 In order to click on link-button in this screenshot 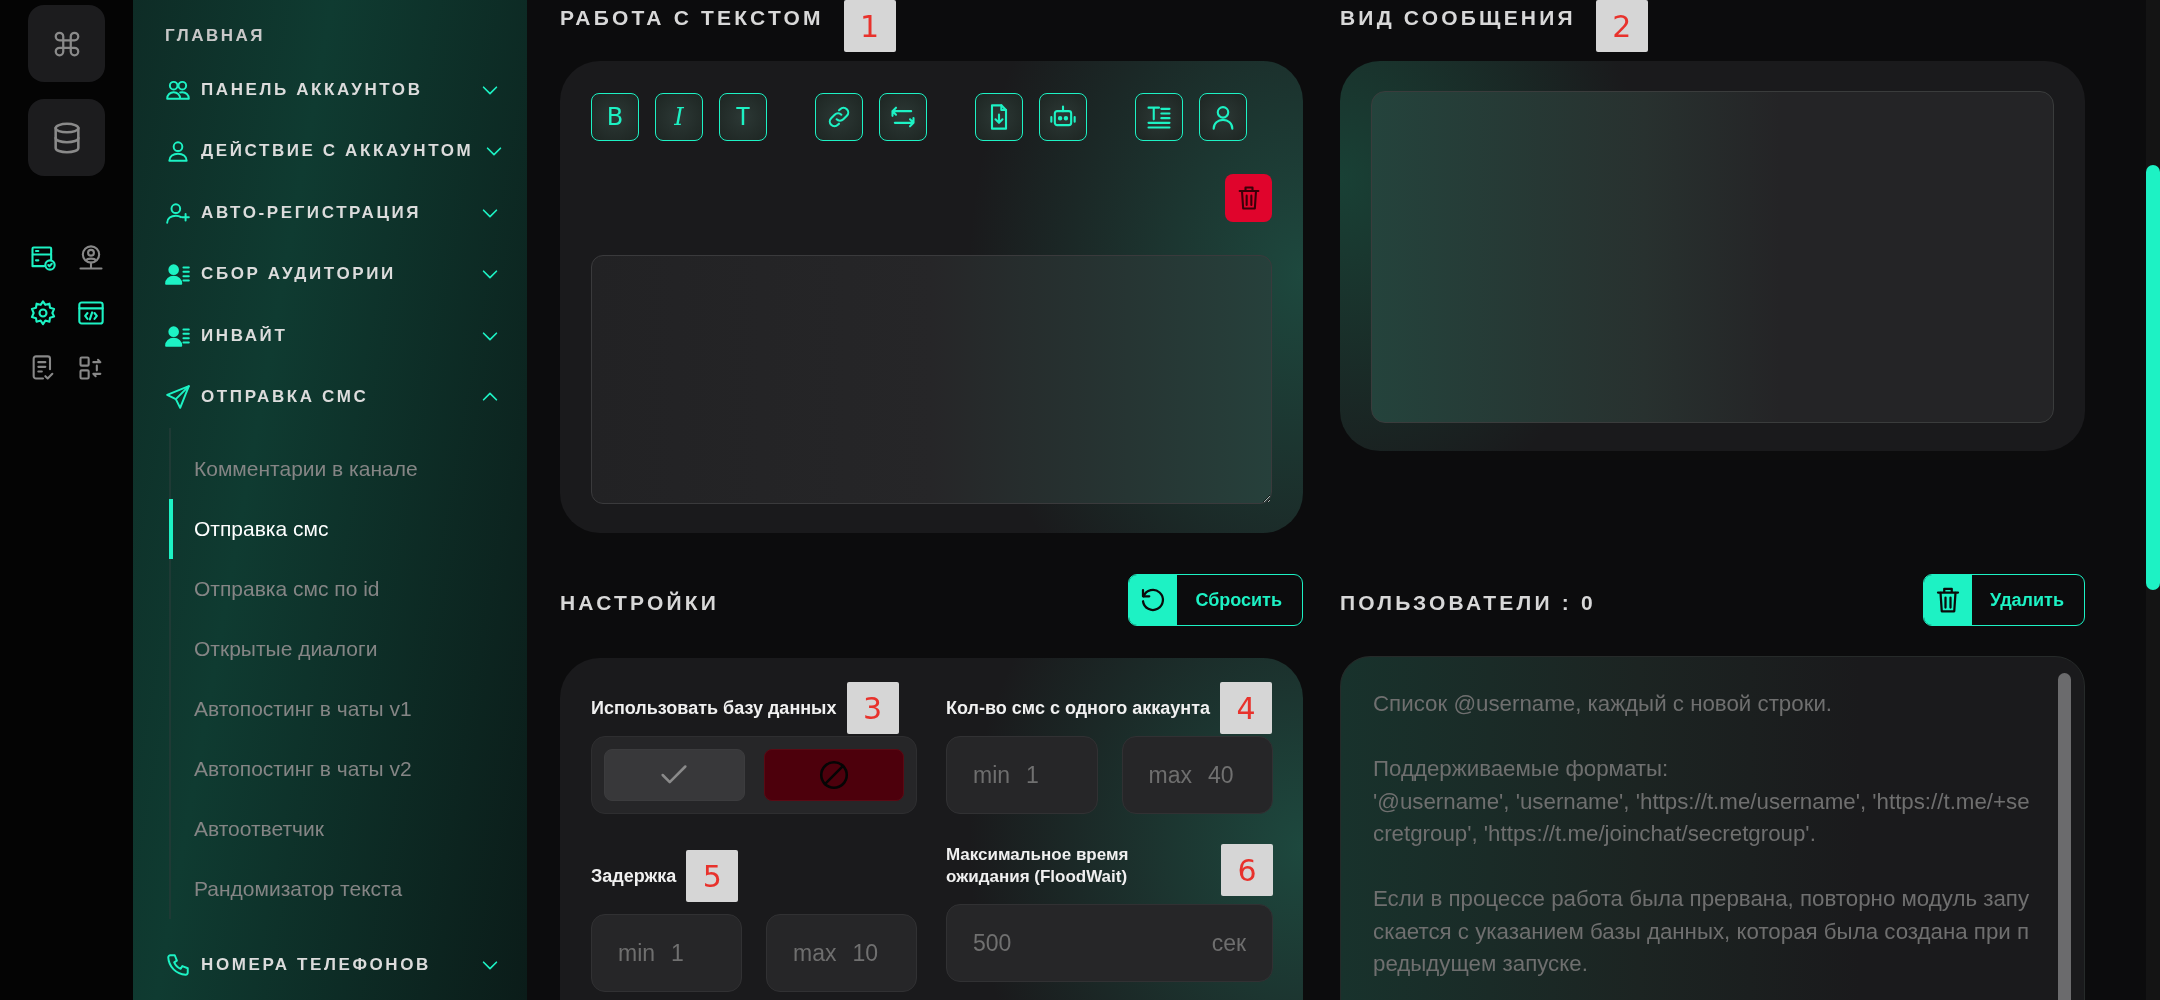, I will do `click(839, 117)`.